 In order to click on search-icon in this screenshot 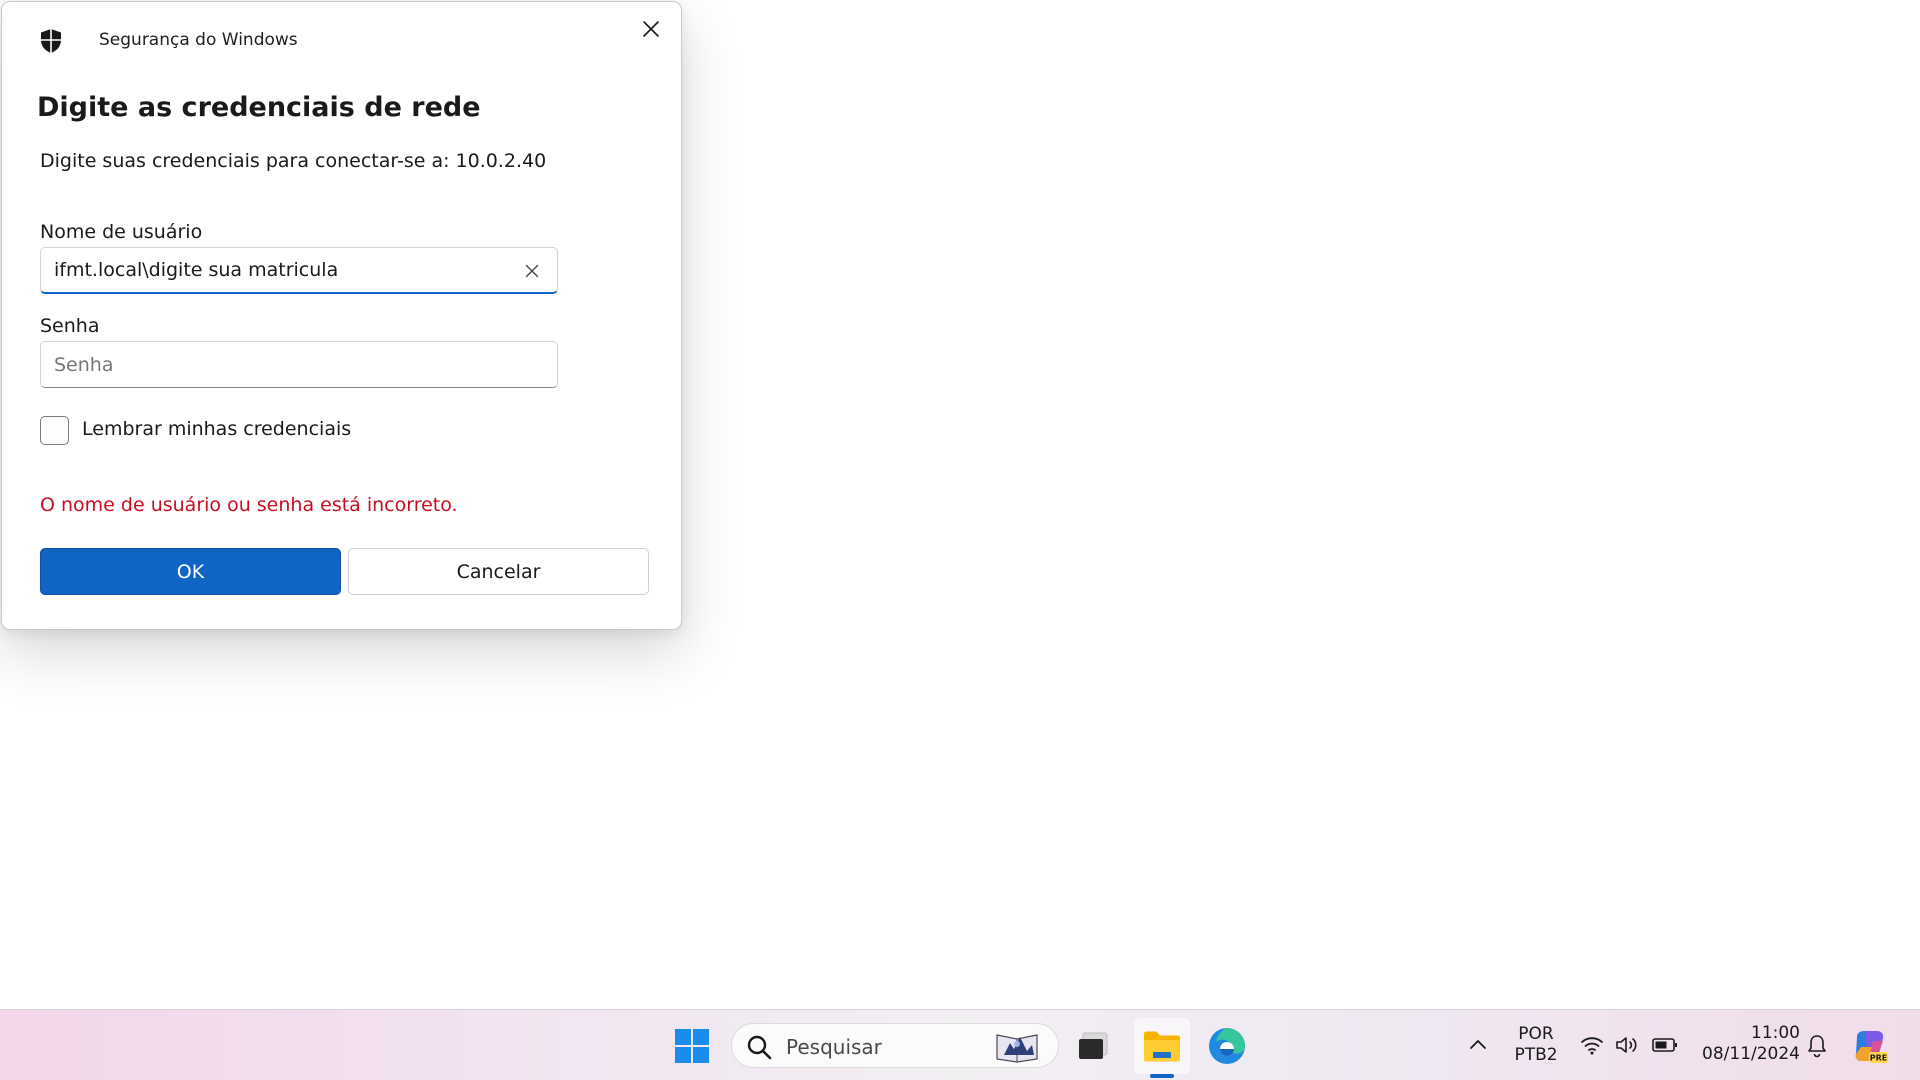, I will do `click(759, 1047)`.